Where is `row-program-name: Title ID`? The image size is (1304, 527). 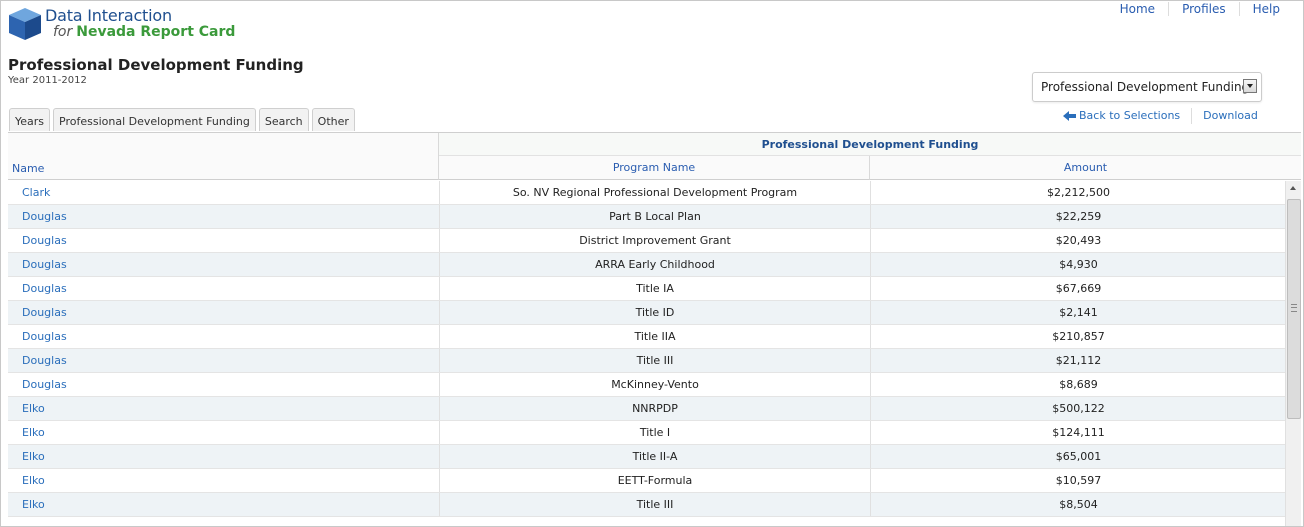
row-program-name: Title ID is located at coordinates (654, 312).